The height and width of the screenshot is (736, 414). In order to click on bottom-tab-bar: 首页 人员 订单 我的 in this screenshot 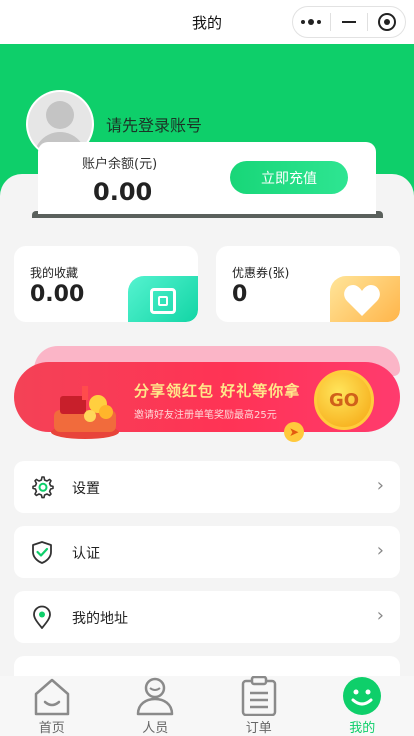, I will do `click(207, 706)`.